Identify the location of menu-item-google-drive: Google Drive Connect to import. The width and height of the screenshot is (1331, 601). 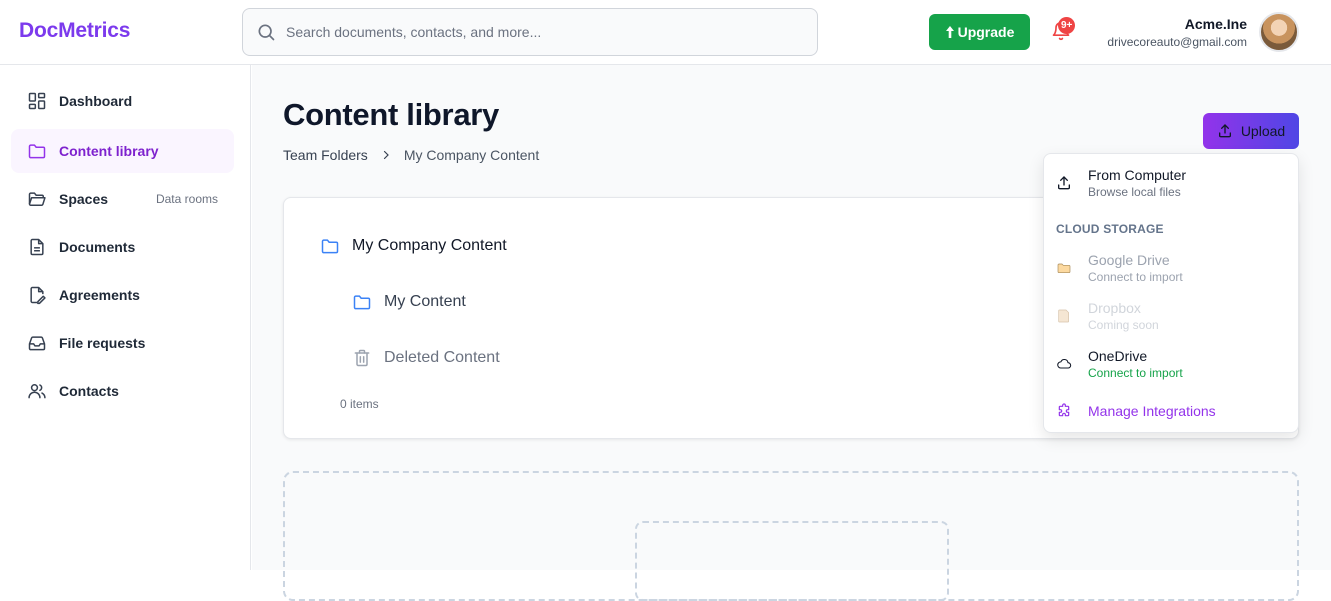
(1171, 274).